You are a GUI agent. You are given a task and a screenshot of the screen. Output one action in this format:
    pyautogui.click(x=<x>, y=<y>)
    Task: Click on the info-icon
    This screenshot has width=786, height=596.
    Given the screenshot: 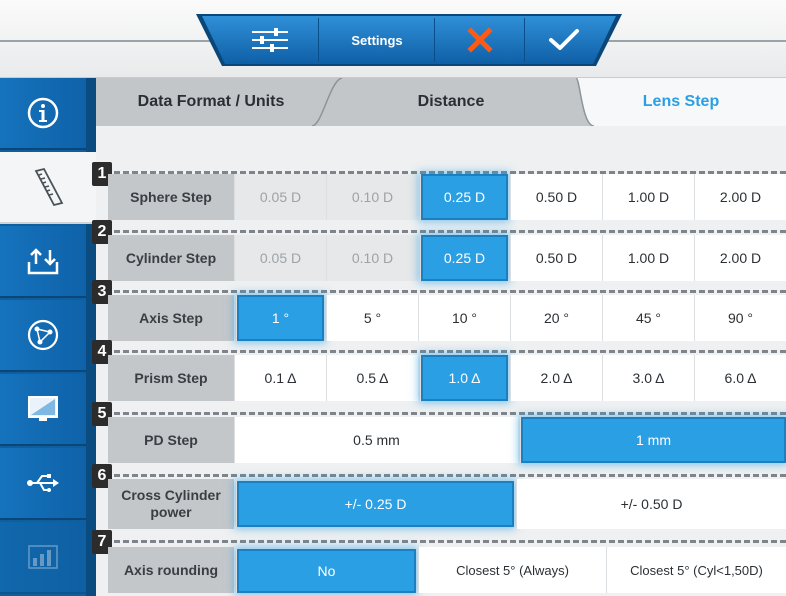 What is the action you would take?
    pyautogui.click(x=43, y=113)
    